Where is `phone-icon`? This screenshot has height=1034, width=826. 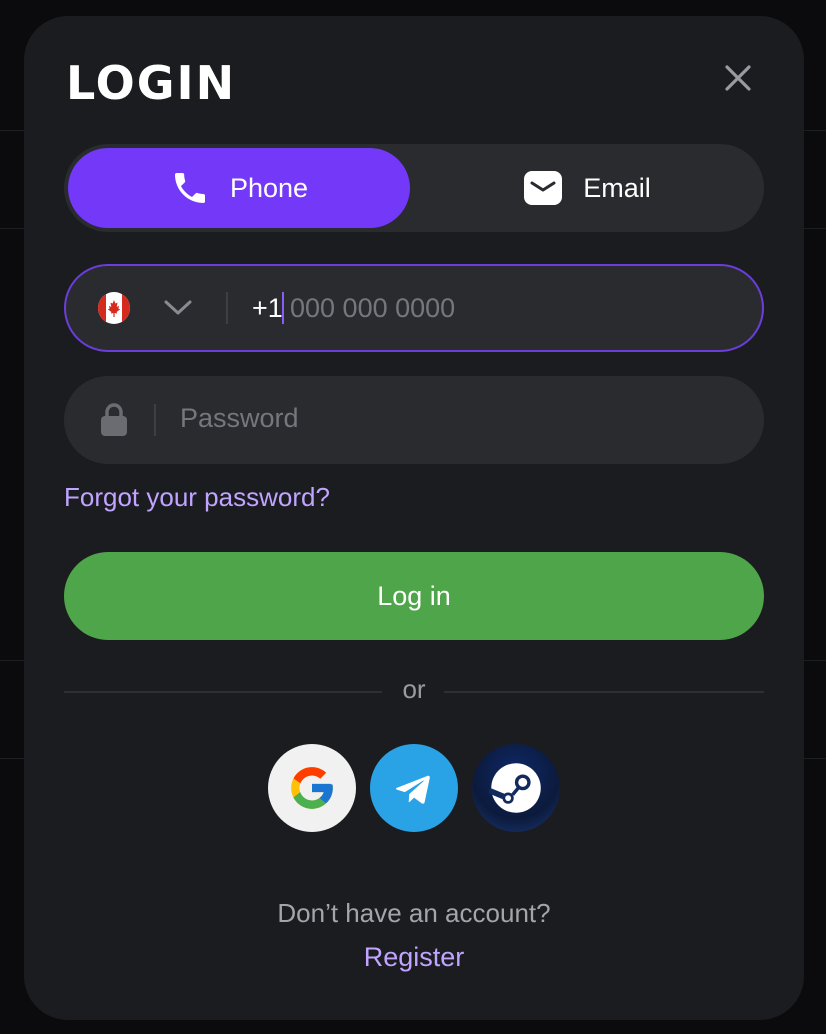
phone-icon is located at coordinates (189, 188).